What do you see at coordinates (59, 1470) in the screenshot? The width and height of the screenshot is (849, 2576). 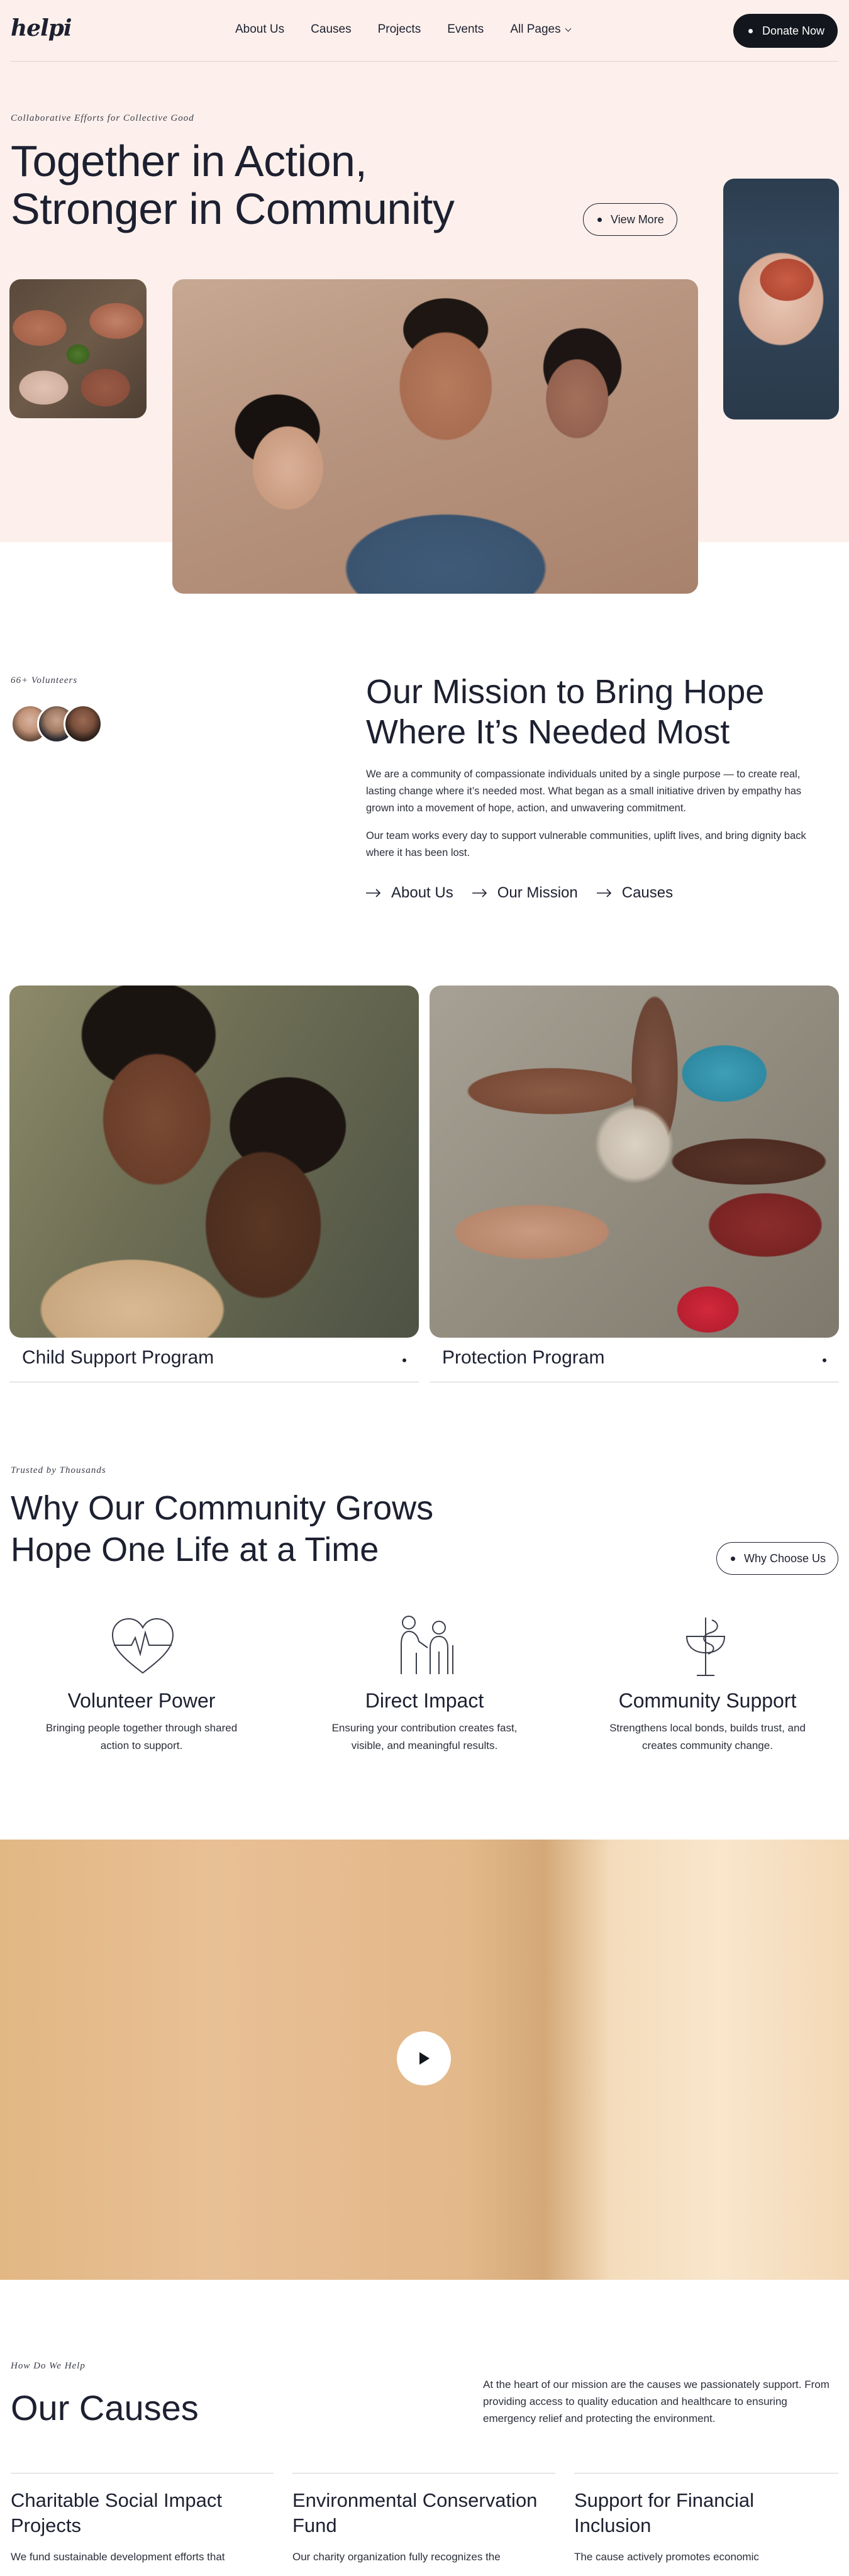 I see `why-eyebrow: Trusted by Thousands` at bounding box center [59, 1470].